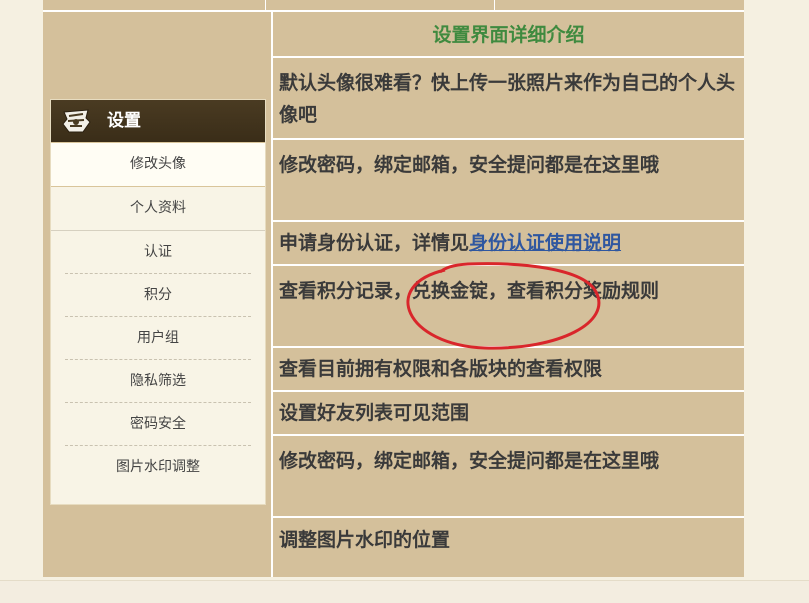 The width and height of the screenshot is (809, 603). I want to click on page-bottom-bar, so click(404, 591).